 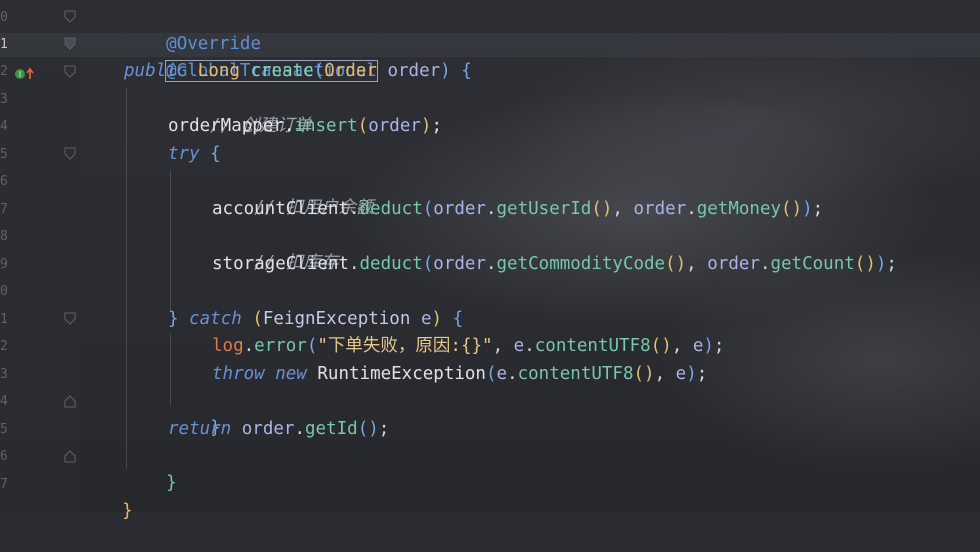 I want to click on keyword: return, so click(x=200, y=429).